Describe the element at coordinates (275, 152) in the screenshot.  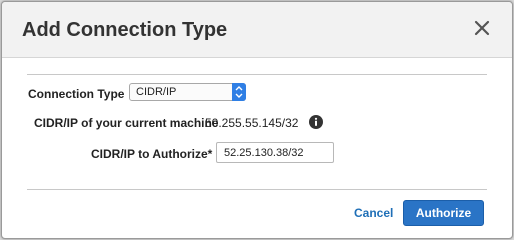
I see `authorize-cidr-input` at that location.